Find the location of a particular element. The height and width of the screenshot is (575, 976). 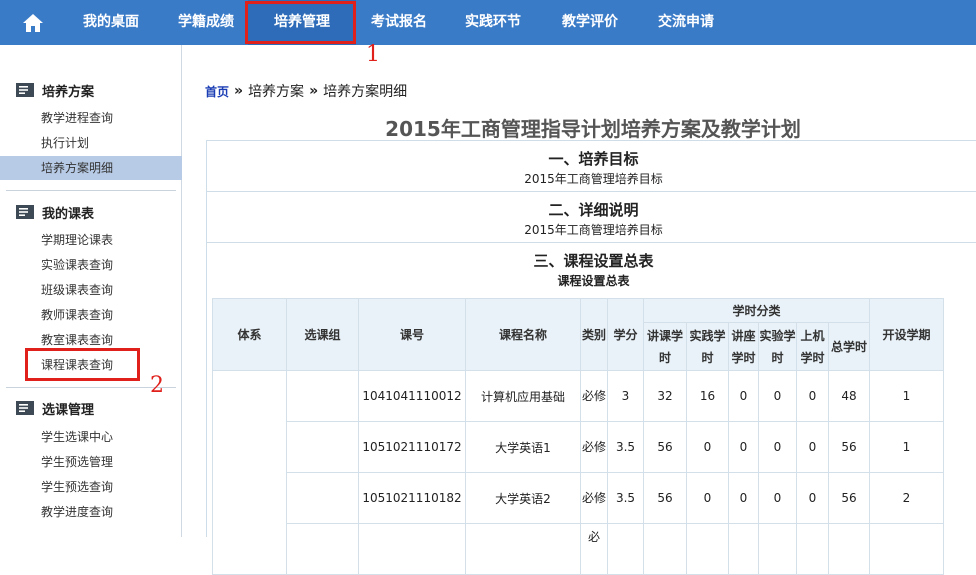

sidebar-item-execution-plan: 执行计划 is located at coordinates (91, 143).